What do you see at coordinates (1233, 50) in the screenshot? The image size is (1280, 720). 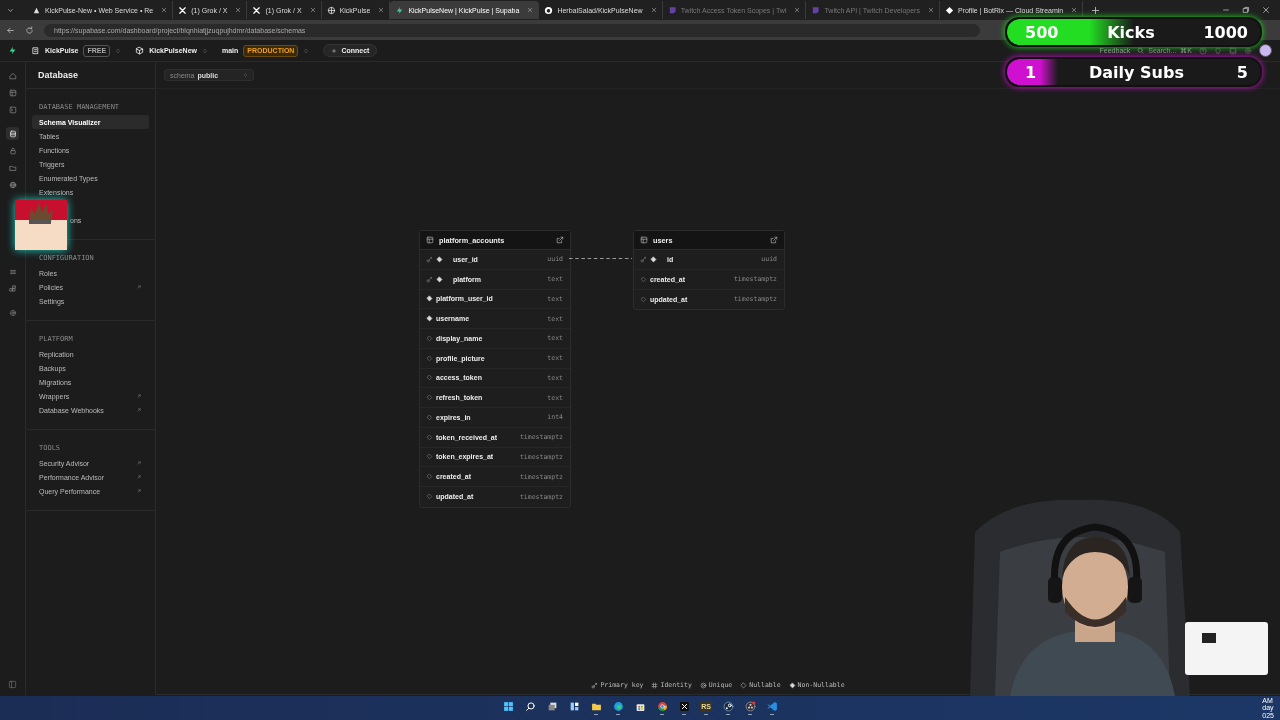 I see `inbox-icon` at bounding box center [1233, 50].